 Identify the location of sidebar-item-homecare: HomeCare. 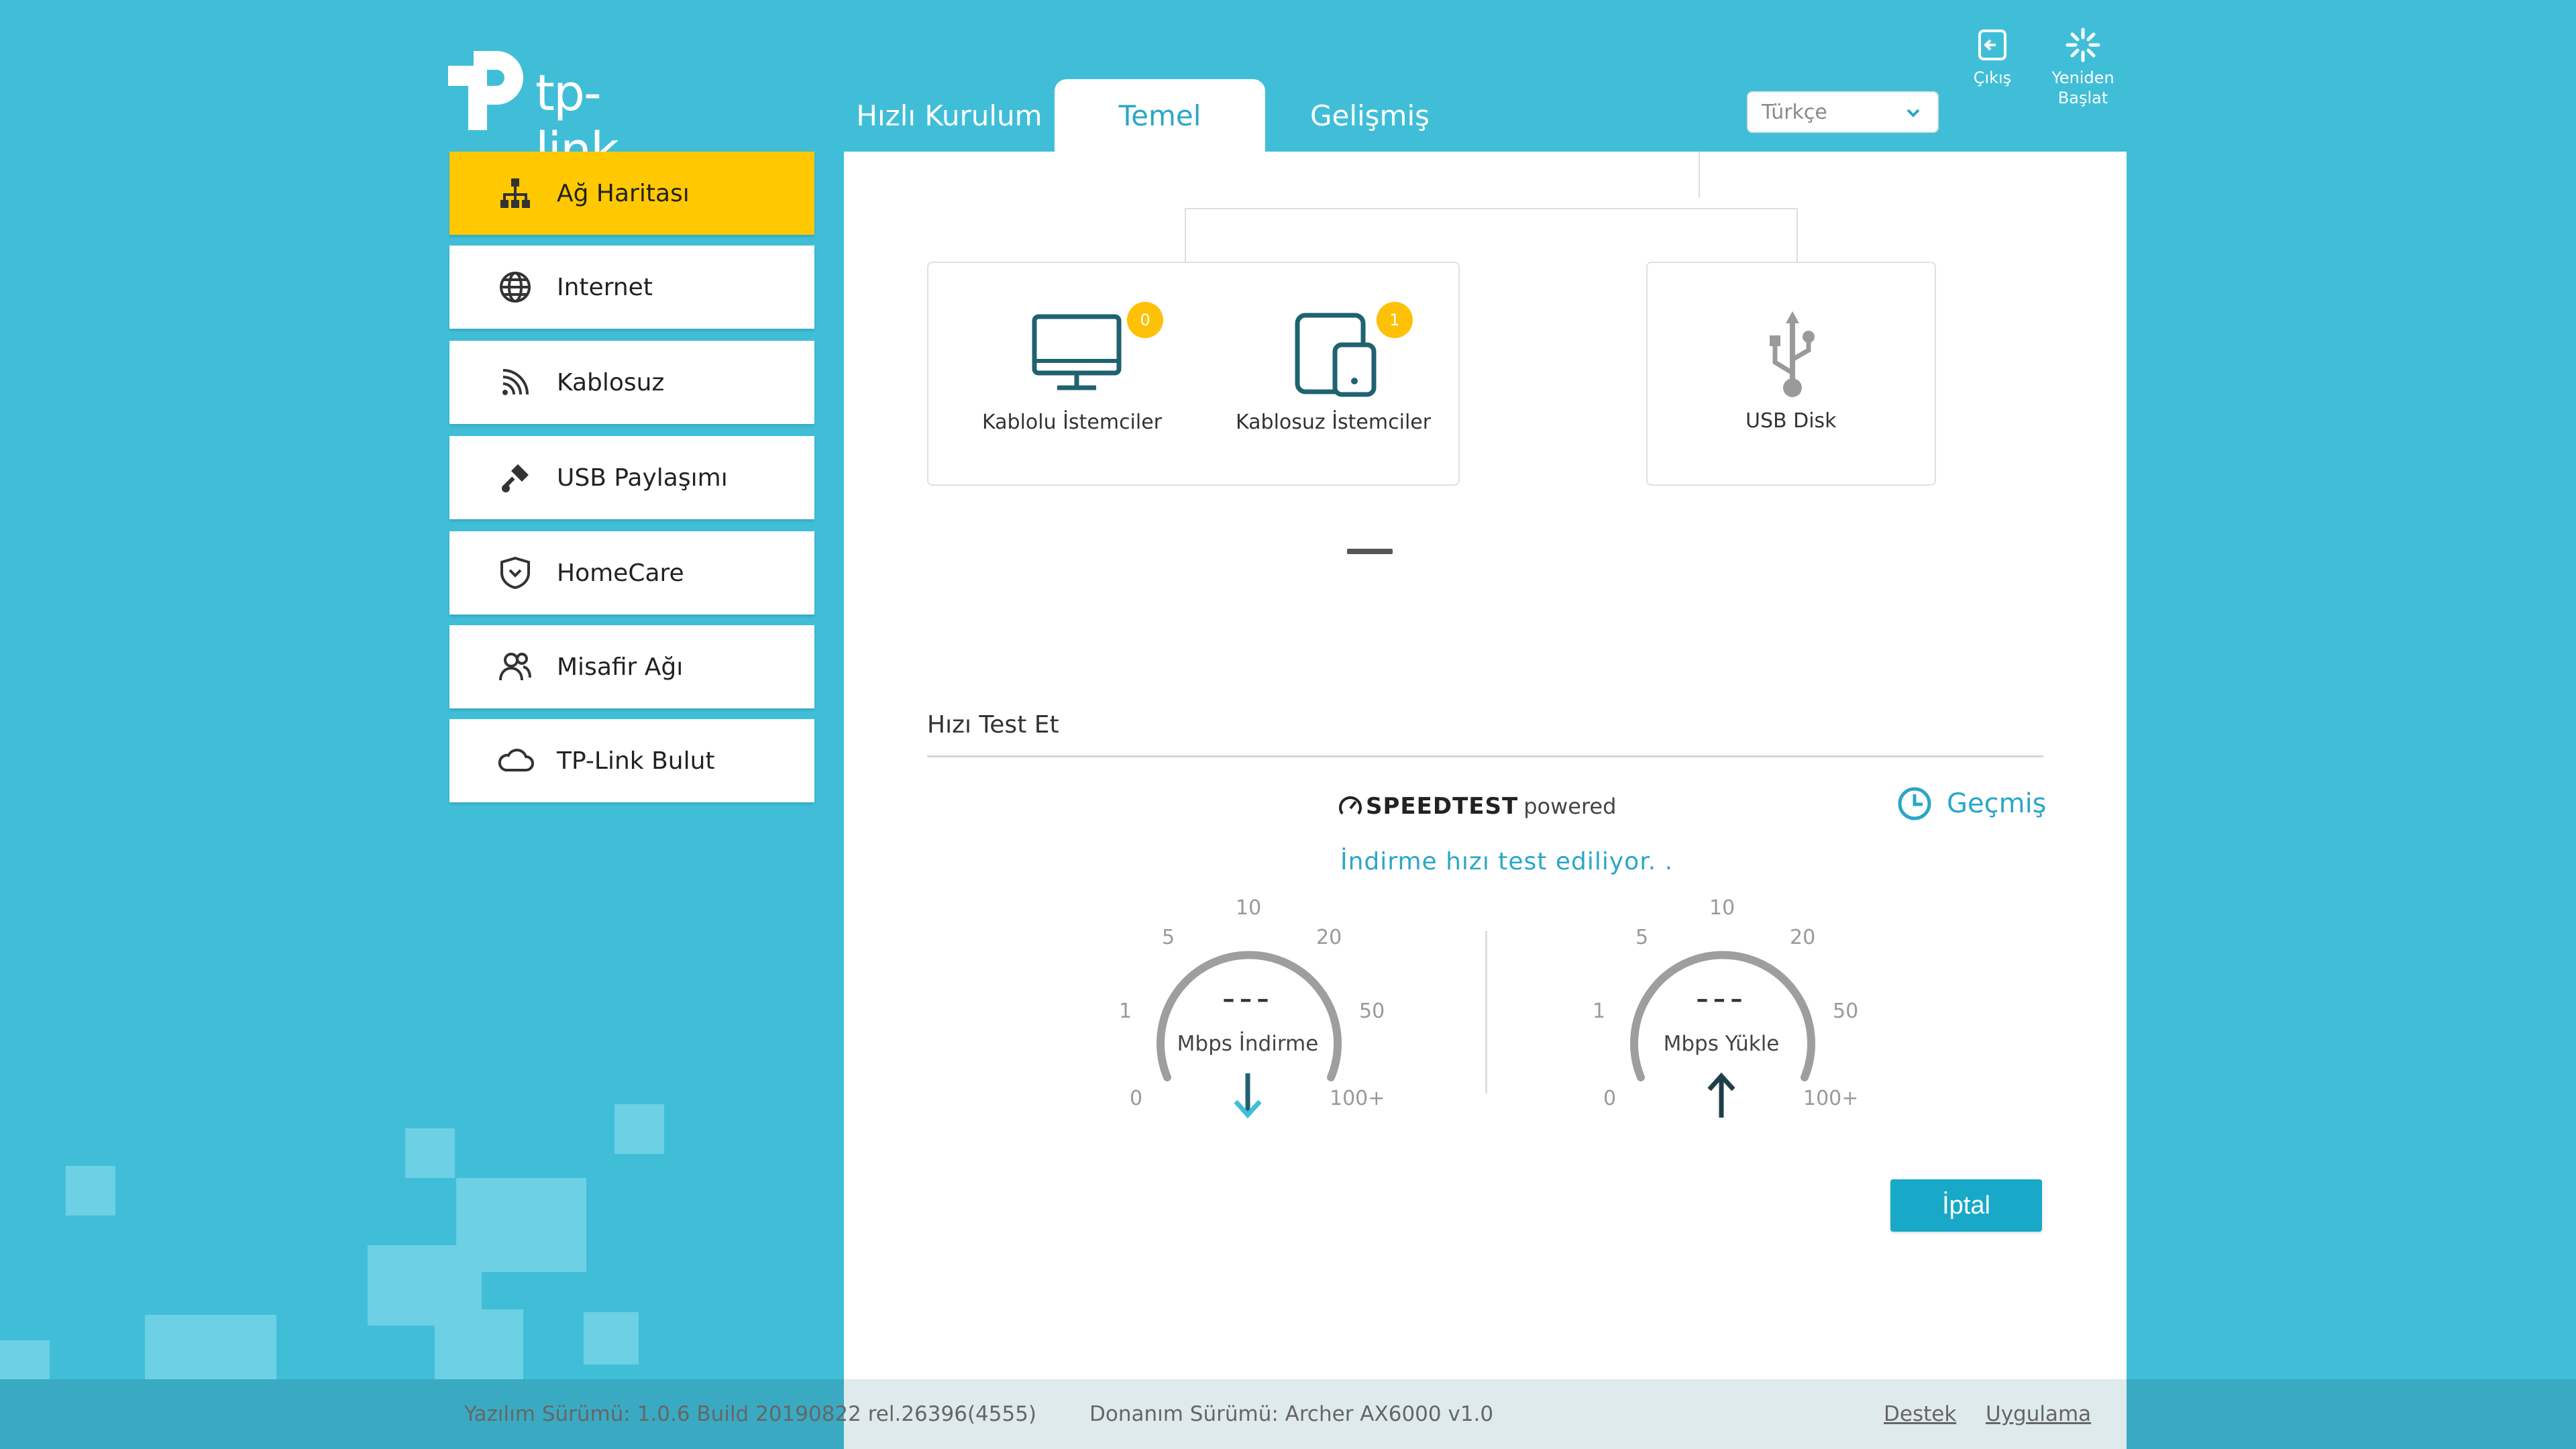
(631, 572).